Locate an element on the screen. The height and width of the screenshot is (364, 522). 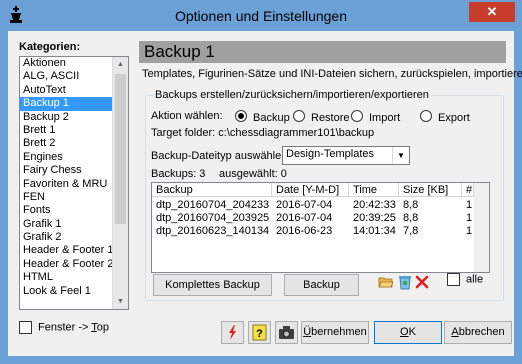
delete-icon is located at coordinates (422, 282).